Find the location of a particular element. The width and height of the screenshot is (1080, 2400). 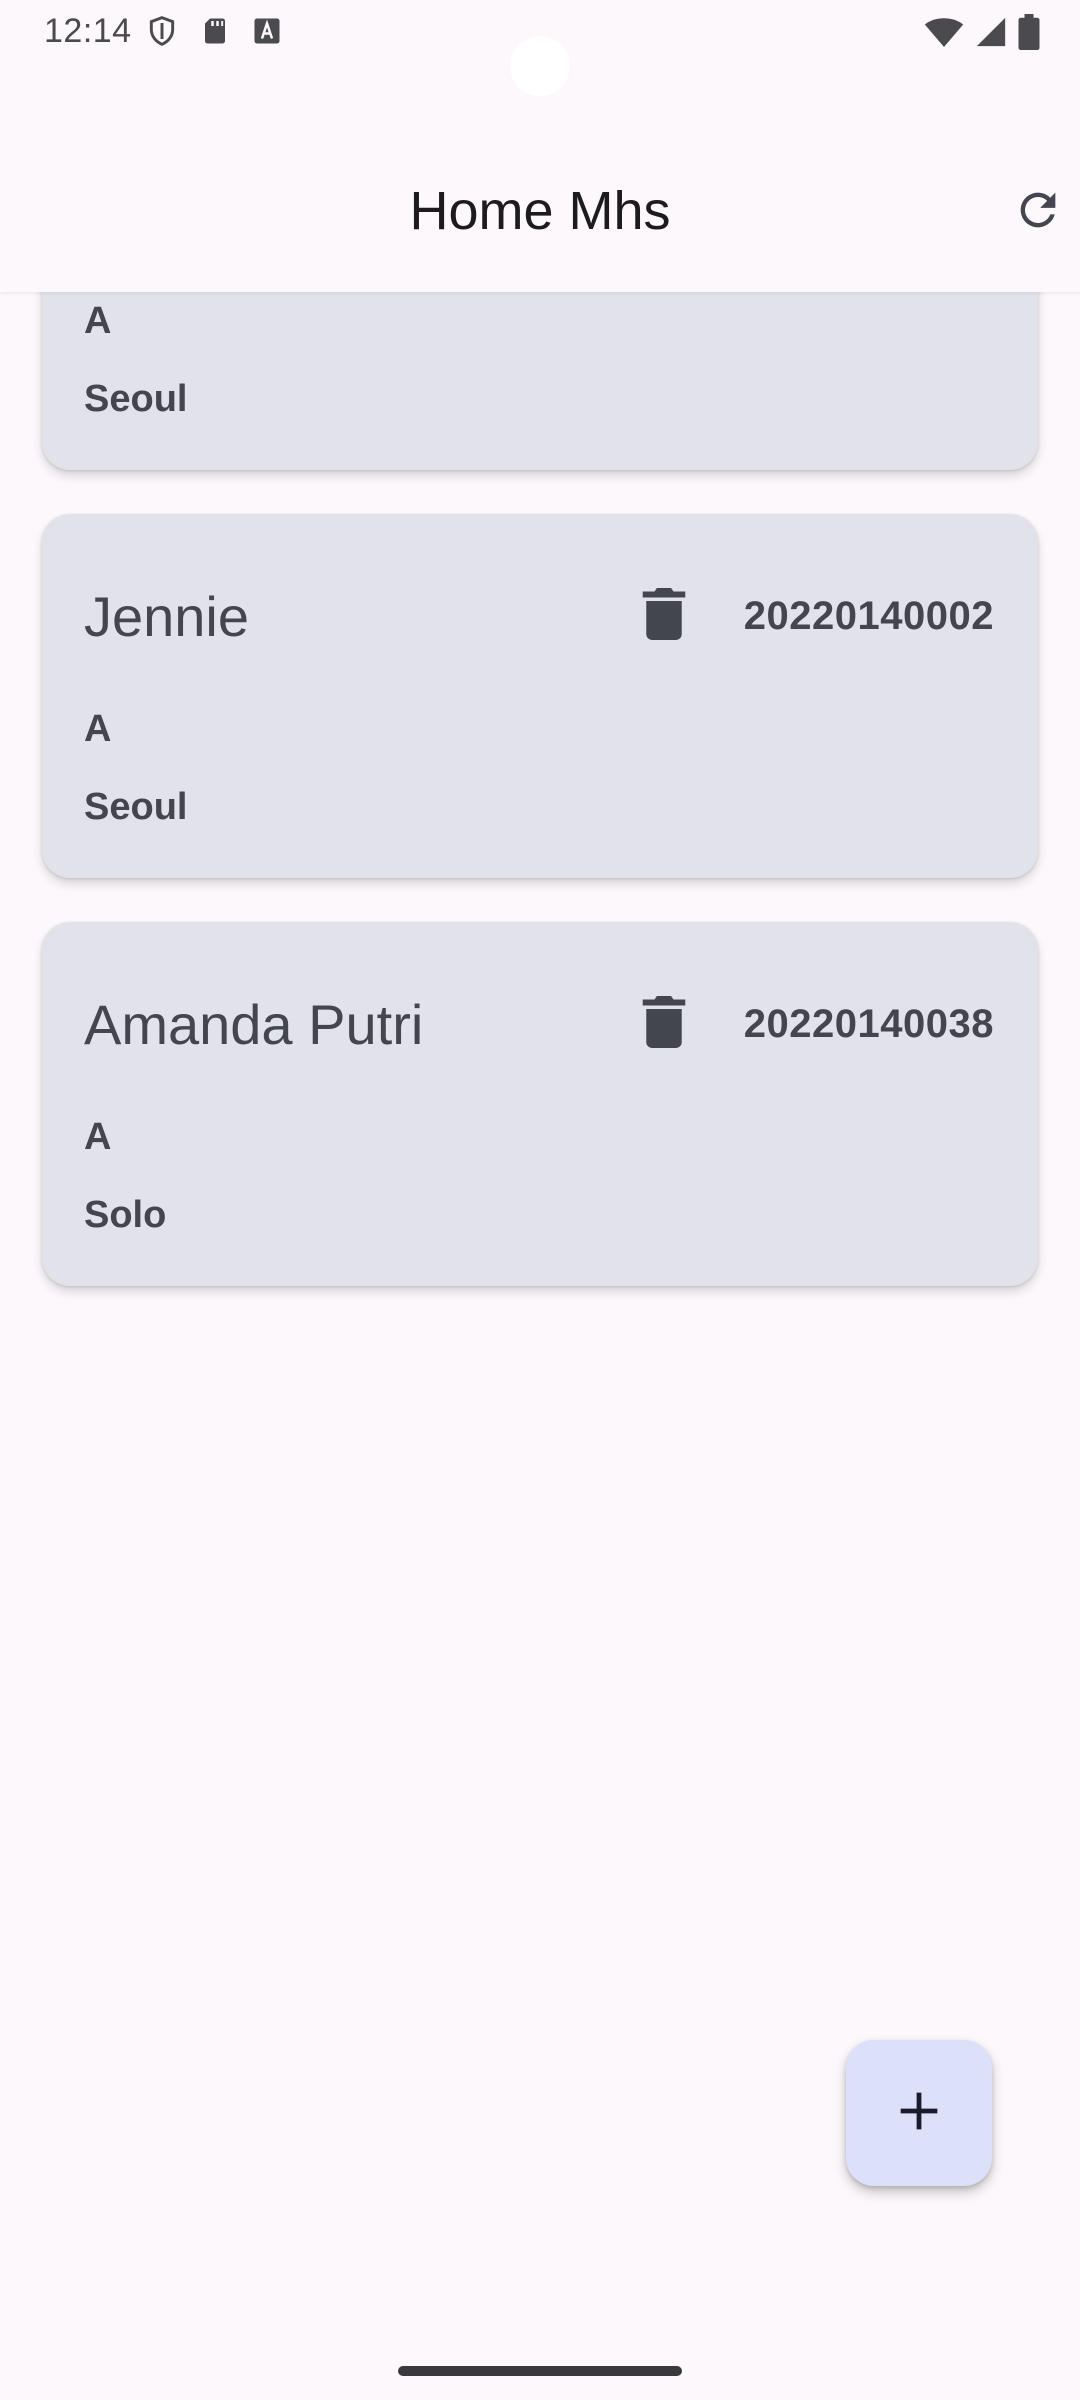

student-name: Amanda Putri is located at coordinates (254, 1024).